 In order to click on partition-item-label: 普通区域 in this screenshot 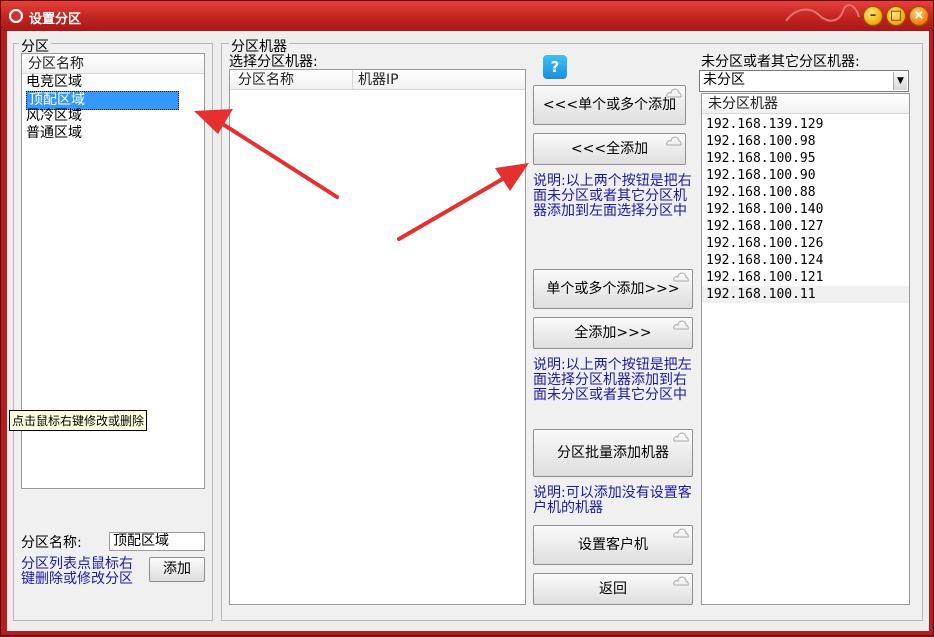, I will do `click(54, 133)`.